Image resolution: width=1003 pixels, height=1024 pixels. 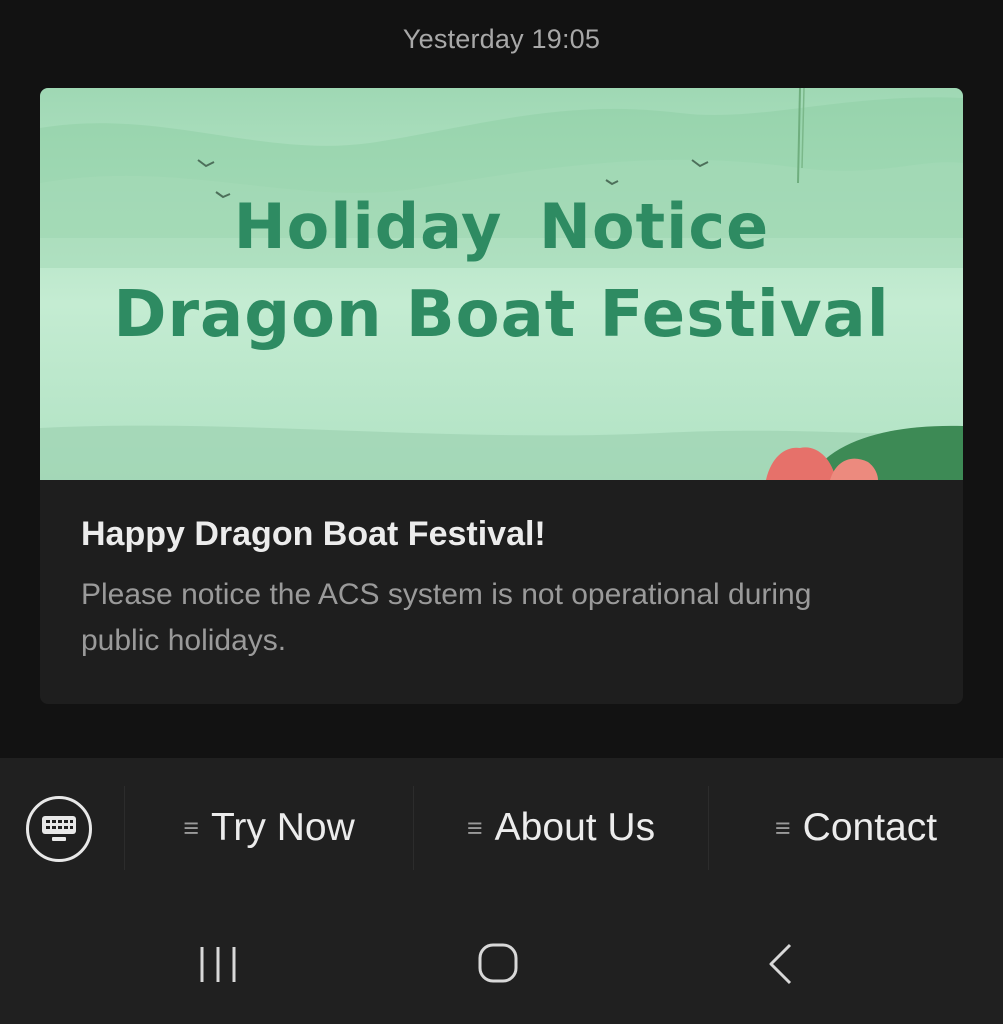 I want to click on banner-subheading: Dragon Boat Festival, so click(x=501, y=315).